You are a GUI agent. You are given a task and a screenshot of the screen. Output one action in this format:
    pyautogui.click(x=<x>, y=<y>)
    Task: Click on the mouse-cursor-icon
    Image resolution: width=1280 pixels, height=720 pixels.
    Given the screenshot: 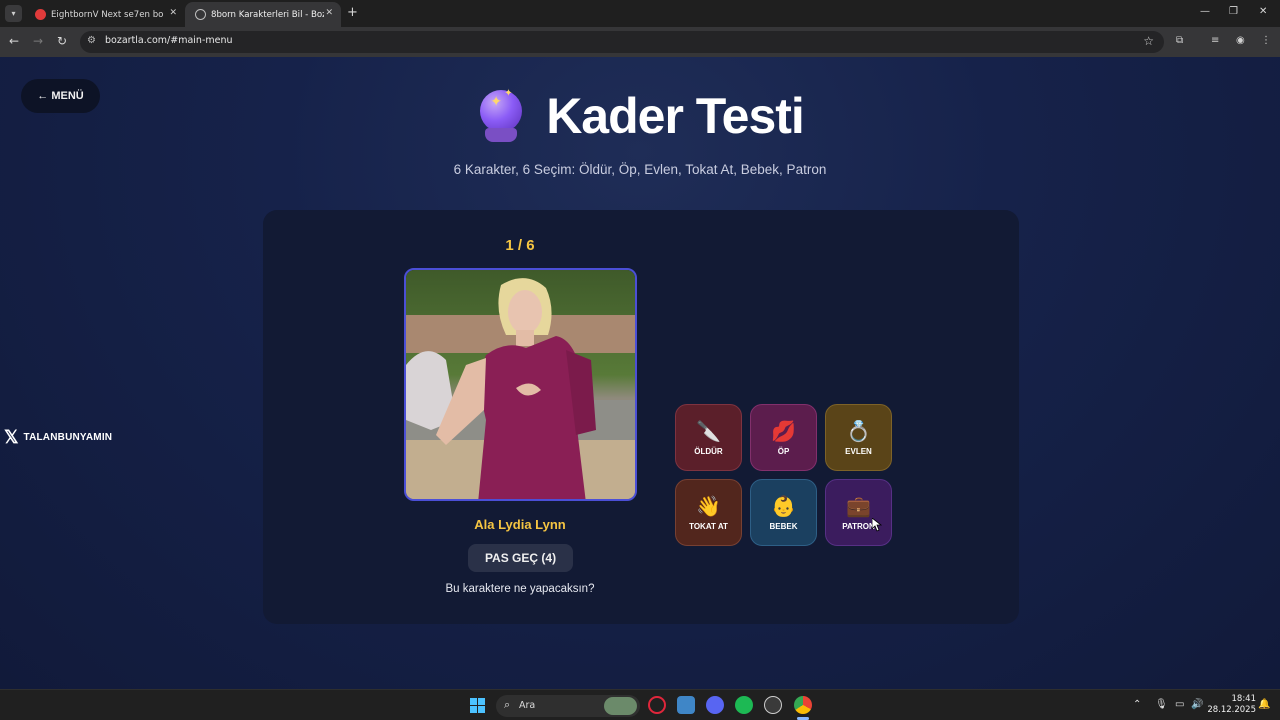 What is the action you would take?
    pyautogui.click(x=877, y=525)
    